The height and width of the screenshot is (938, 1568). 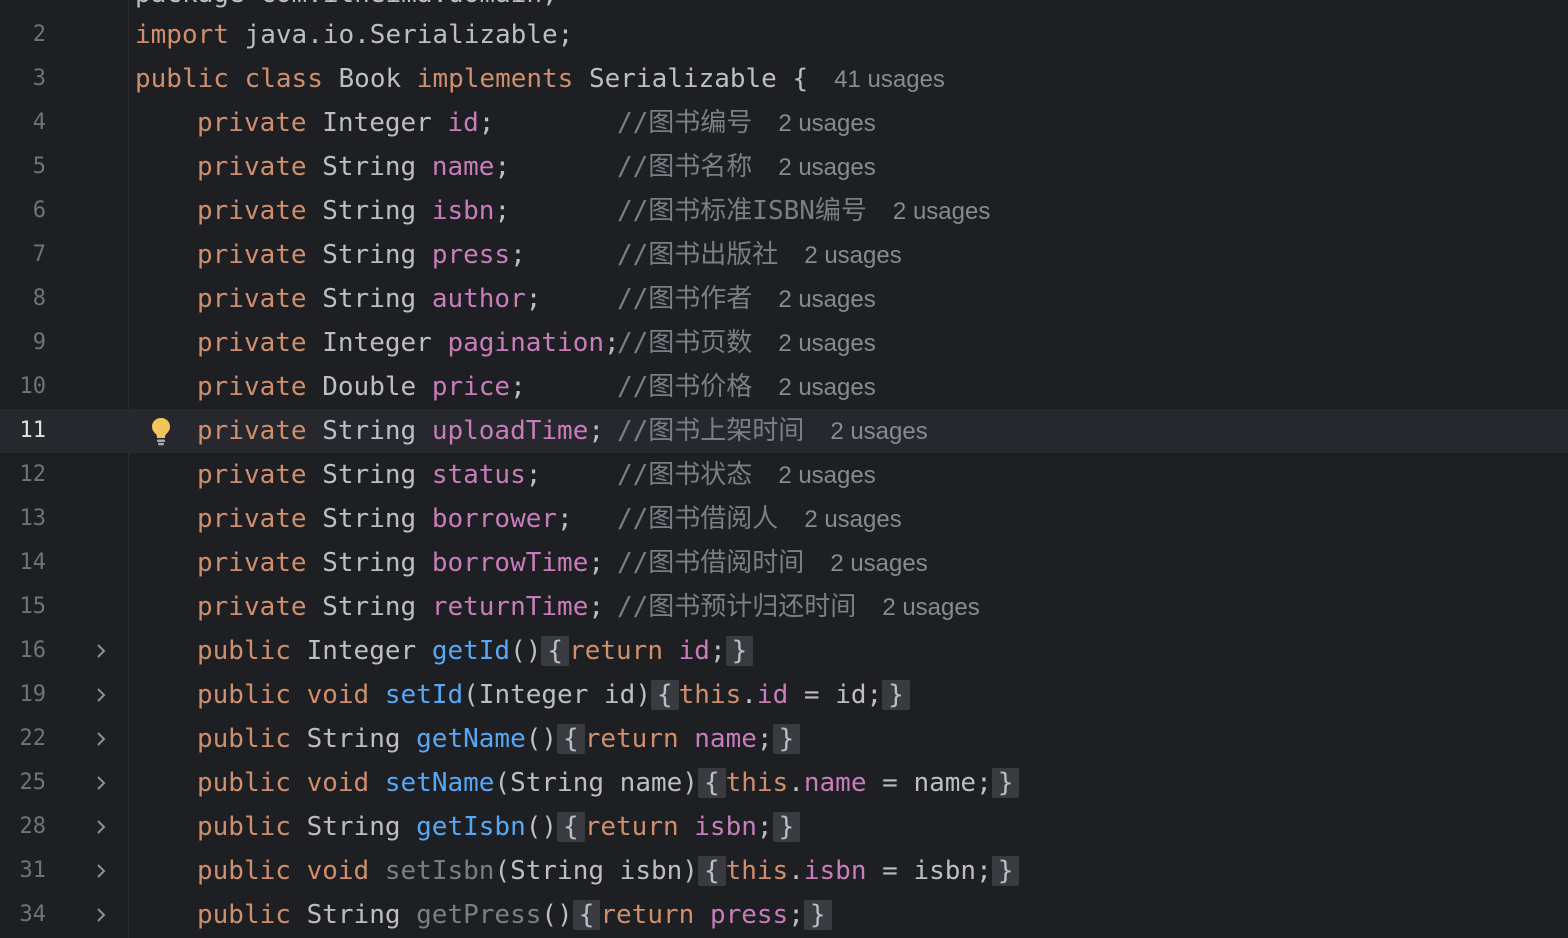 What do you see at coordinates (478, 915) in the screenshot?
I see `method-name: getPress` at bounding box center [478, 915].